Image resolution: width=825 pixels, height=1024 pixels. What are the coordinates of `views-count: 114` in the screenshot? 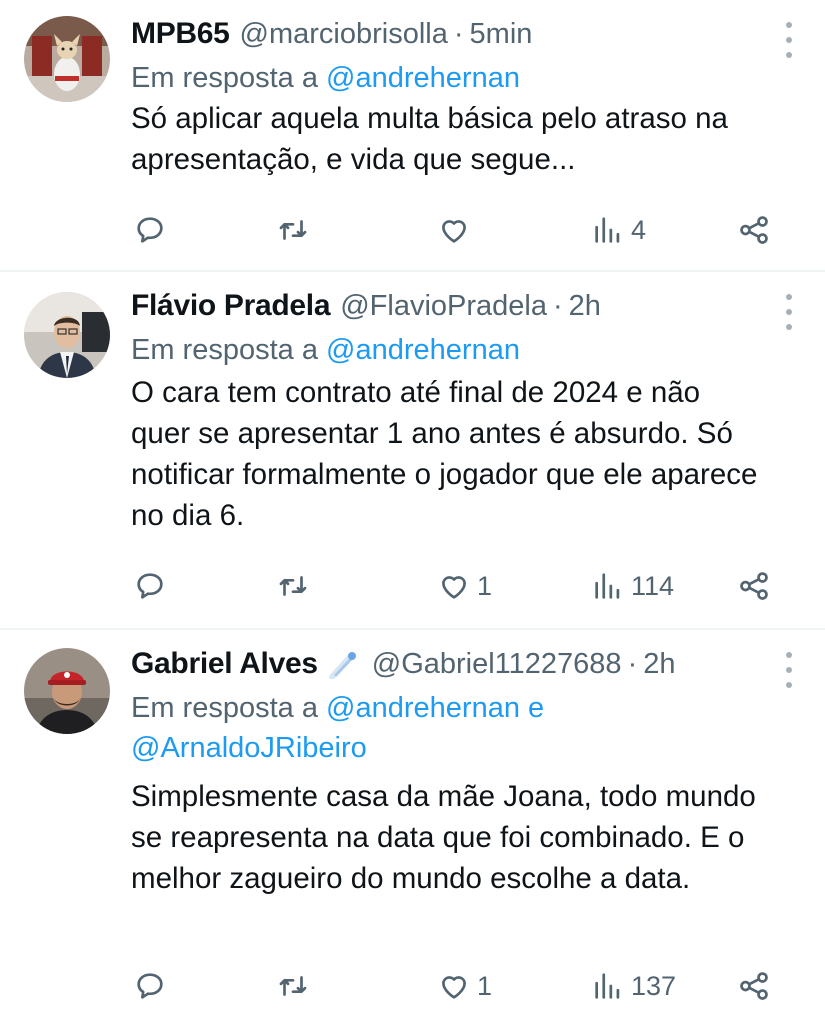 It's located at (653, 585).